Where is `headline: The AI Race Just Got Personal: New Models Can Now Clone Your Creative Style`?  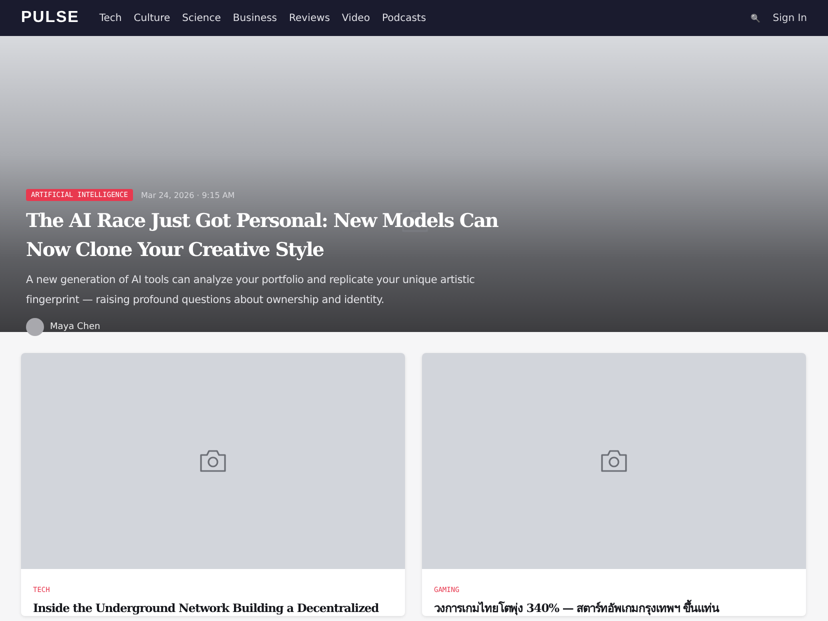
headline: The AI Race Just Got Personal: New Models Can Now Clone Your Creative Style is located at coordinates (276, 236).